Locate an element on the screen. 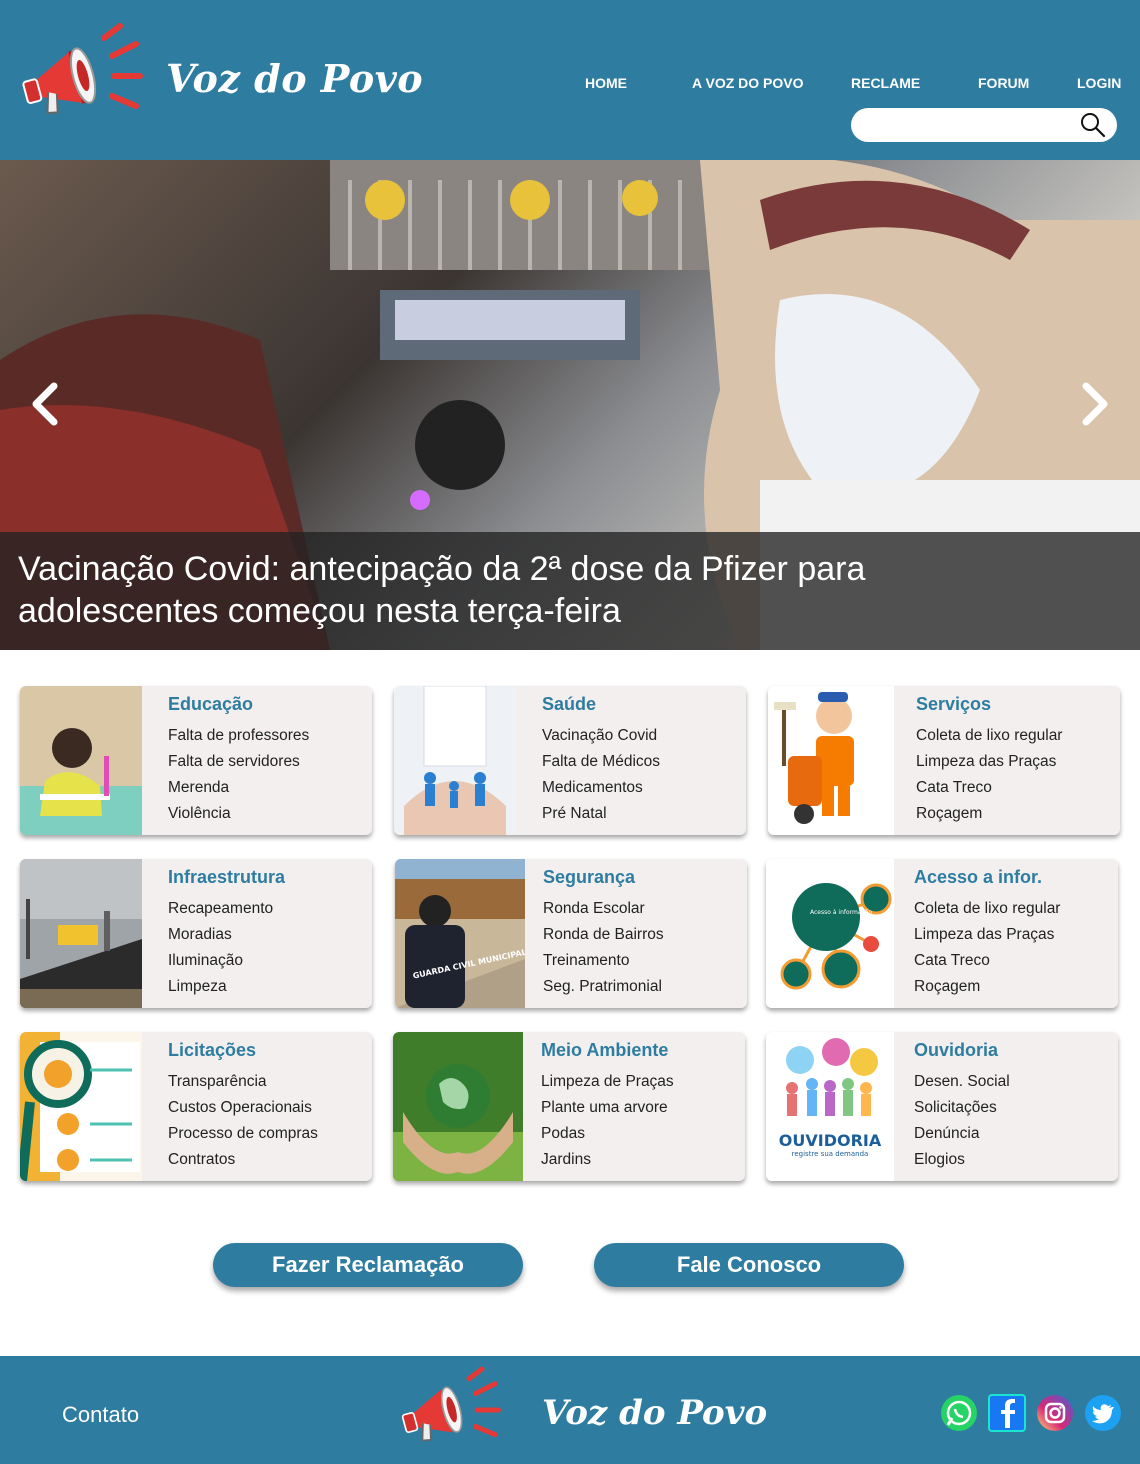 The image size is (1140, 1464). fale-conosco-button: Fale Conosco is located at coordinates (749, 1265).